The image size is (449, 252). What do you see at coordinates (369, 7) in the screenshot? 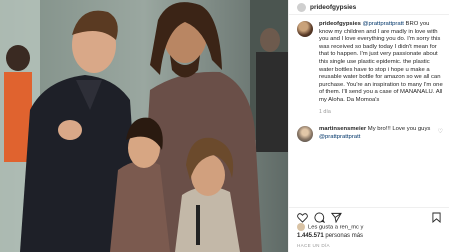
I see `post-header: prideofgypsies` at bounding box center [369, 7].